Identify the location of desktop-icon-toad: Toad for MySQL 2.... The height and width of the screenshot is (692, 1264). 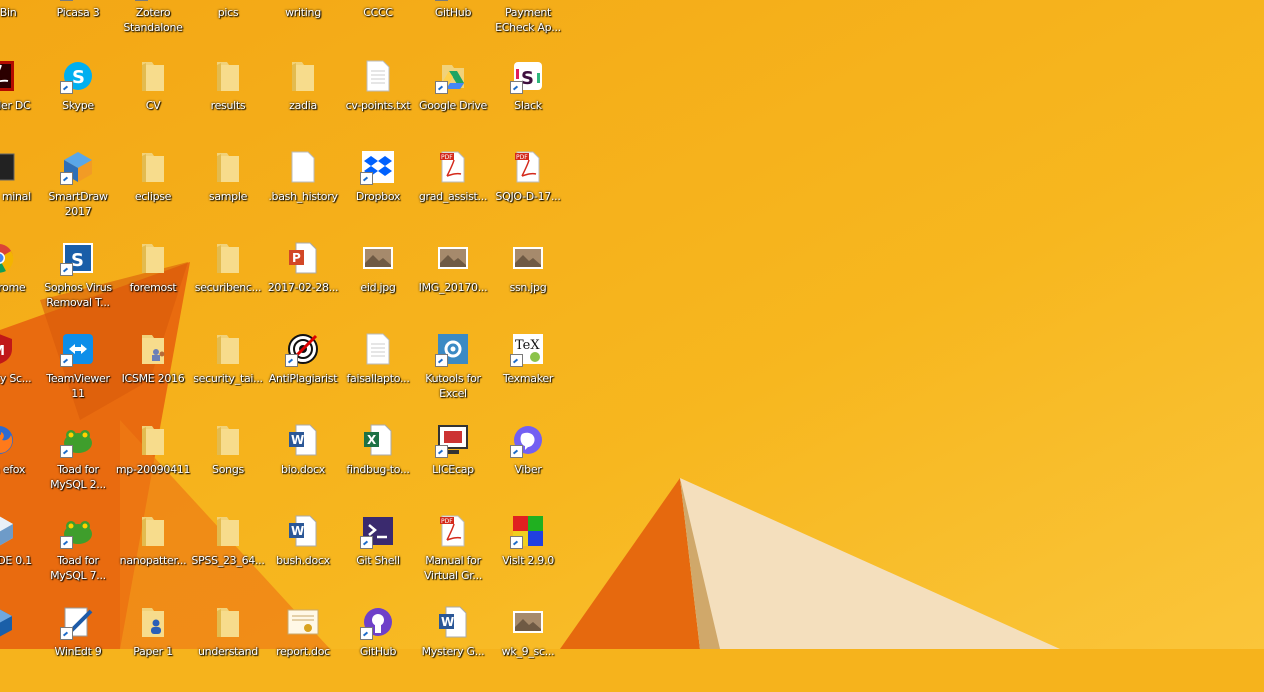
(78, 466).